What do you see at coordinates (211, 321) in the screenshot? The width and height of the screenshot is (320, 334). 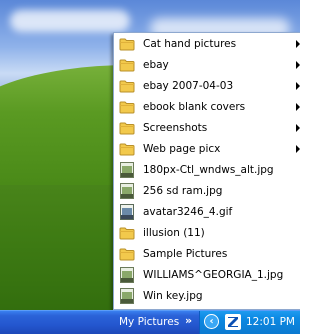 I see `show-hidden-icons-button: ‹` at bounding box center [211, 321].